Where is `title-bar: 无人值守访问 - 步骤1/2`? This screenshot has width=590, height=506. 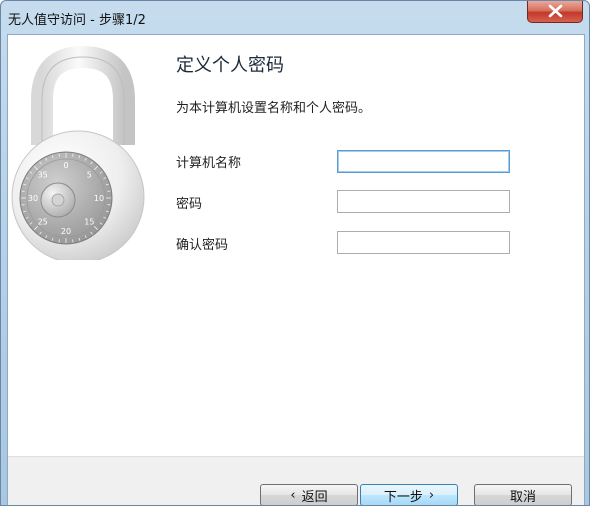 title-bar: 无人值守访问 - 步骤1/2 is located at coordinates (295, 18).